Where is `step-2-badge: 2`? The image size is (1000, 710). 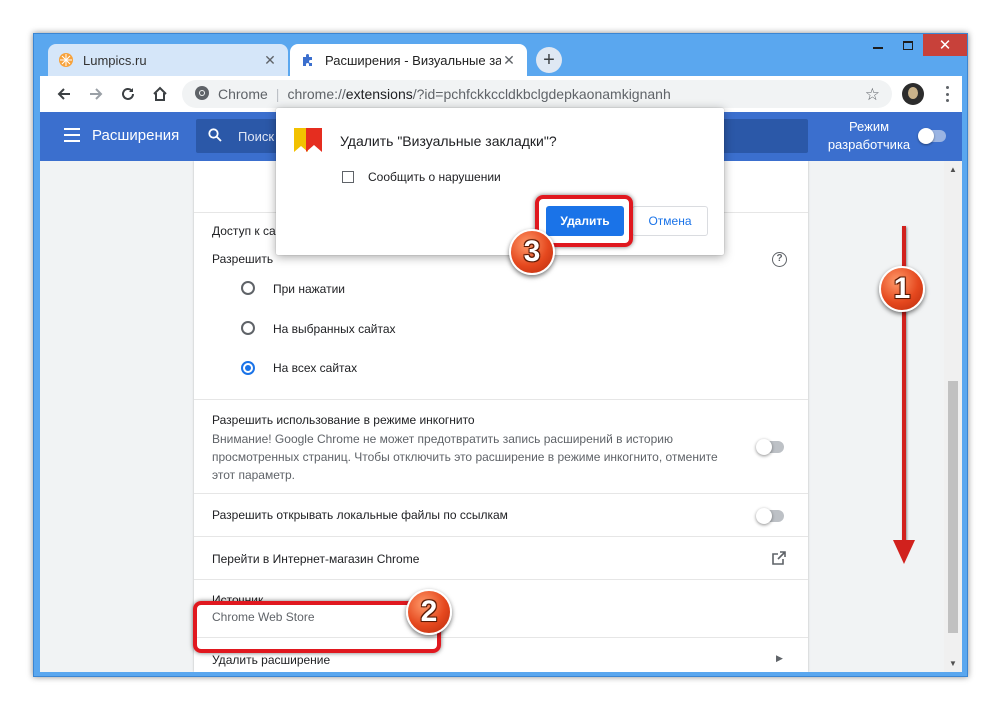 step-2-badge: 2 is located at coordinates (429, 612).